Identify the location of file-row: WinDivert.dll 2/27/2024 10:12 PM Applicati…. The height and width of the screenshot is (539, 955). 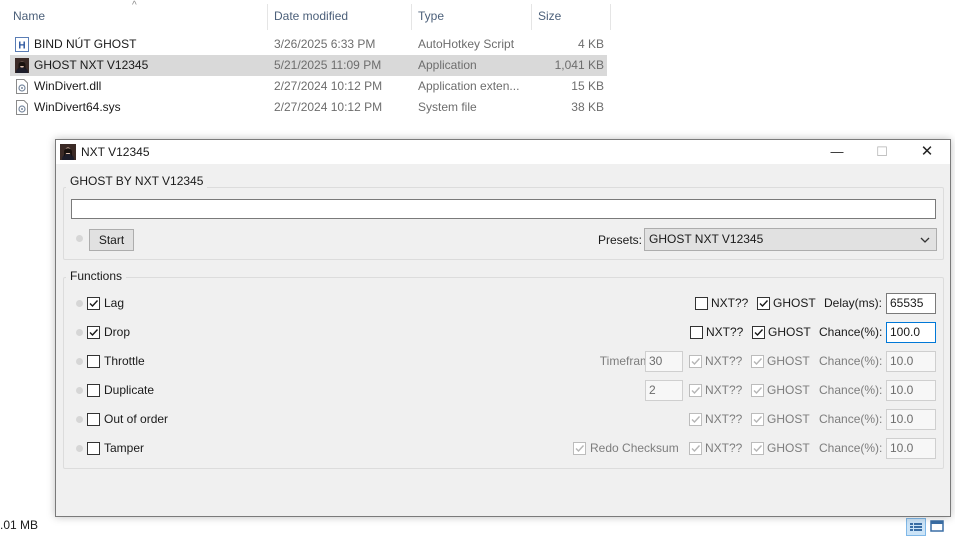
(308, 86).